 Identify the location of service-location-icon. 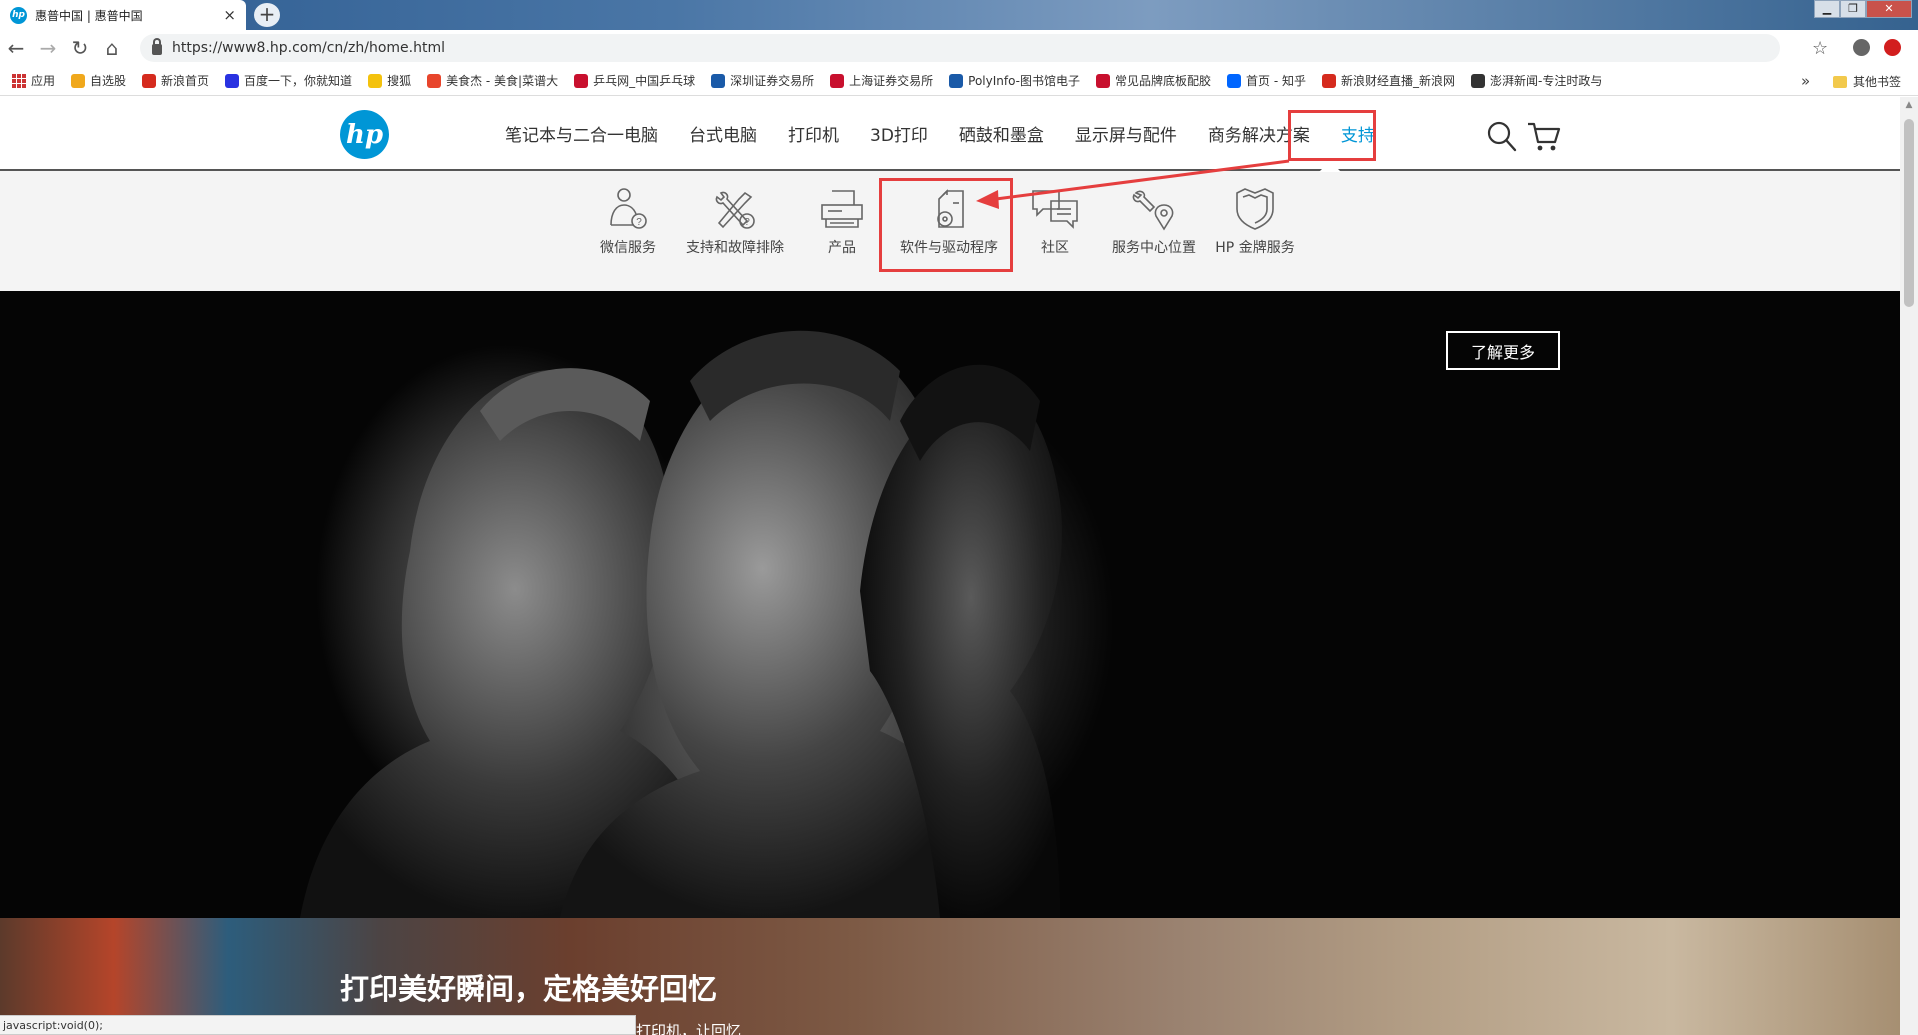
(1153, 210).